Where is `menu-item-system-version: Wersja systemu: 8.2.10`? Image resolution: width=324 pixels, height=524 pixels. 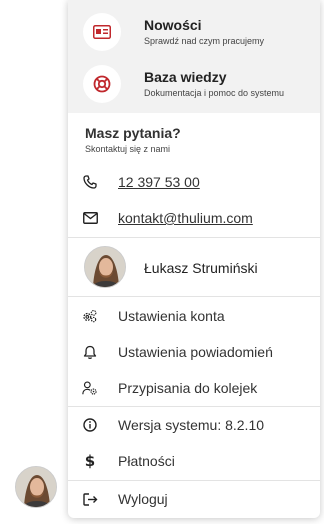 menu-item-system-version: Wersja systemu: 8.2.10 is located at coordinates (194, 425).